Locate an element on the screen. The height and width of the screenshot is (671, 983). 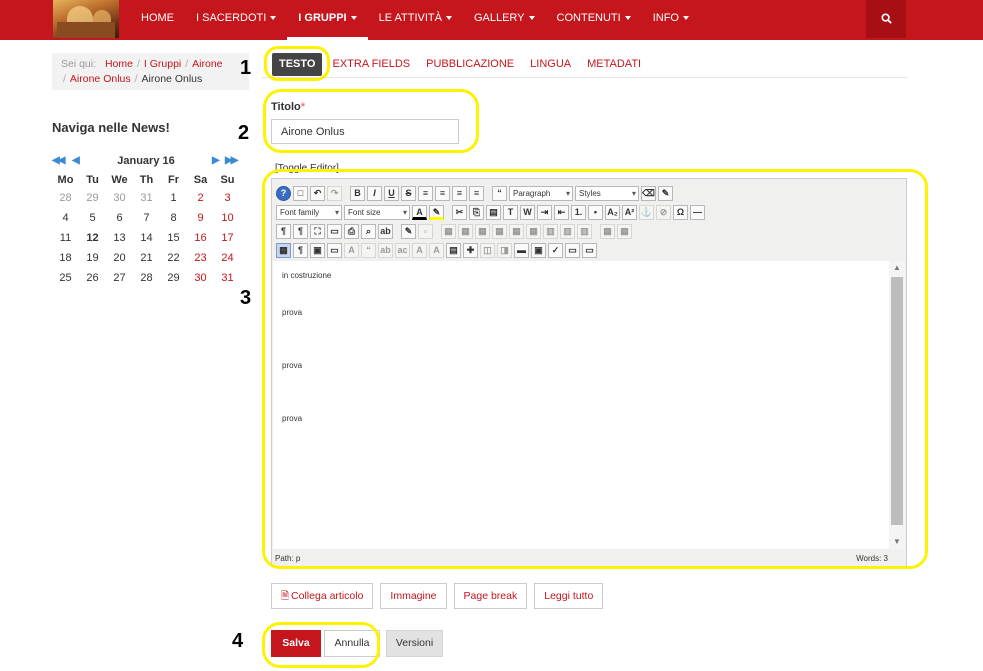
align-center-icon: ≡ is located at coordinates (442, 193).